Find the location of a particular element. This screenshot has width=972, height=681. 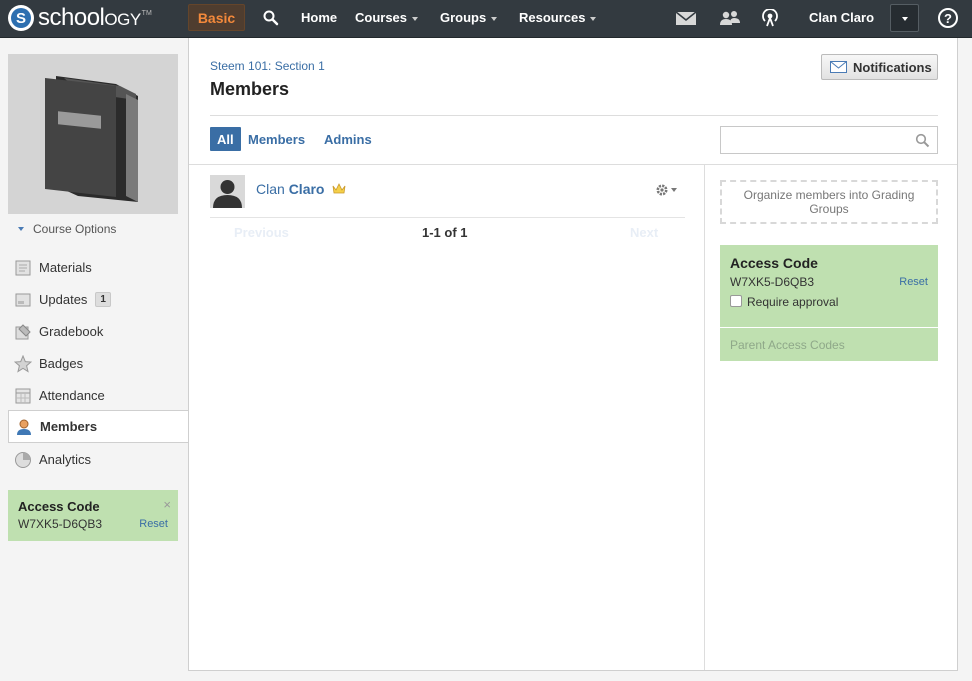

sidebar-item-updates: Updates 1 is located at coordinates (98, 299).